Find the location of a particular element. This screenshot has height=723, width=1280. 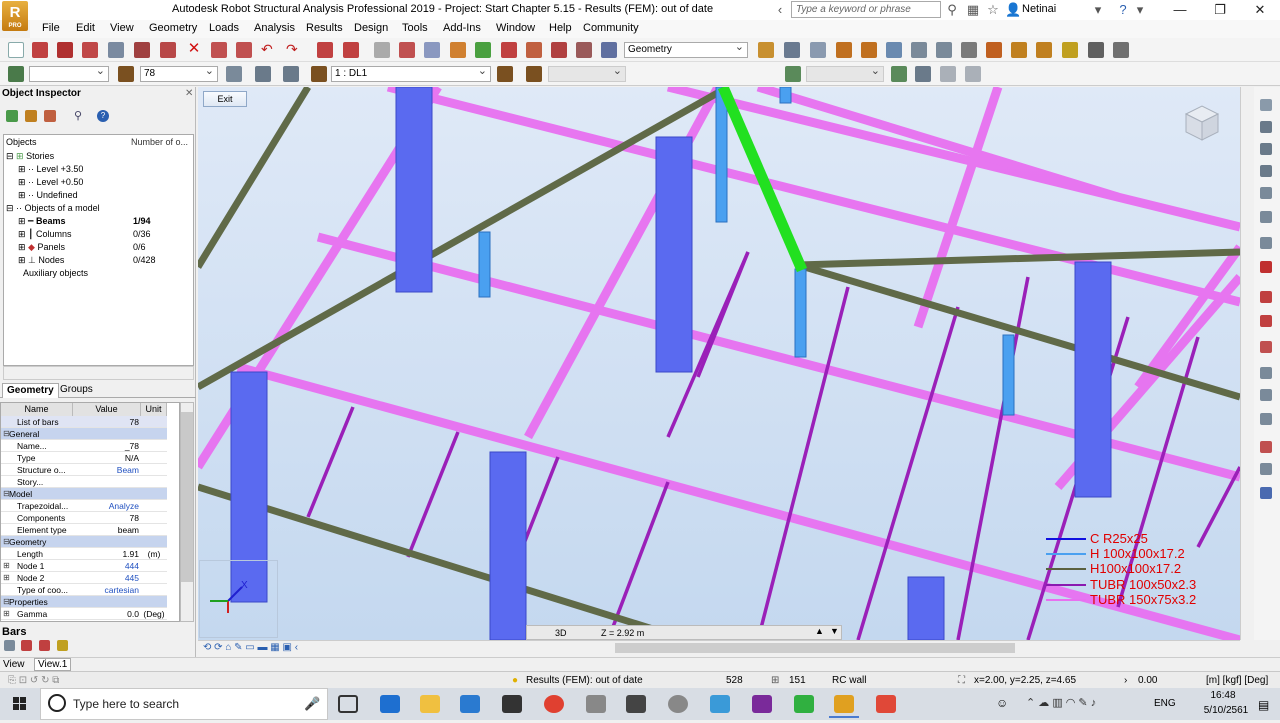

bars-delete-icon is located at coordinates (44, 645).